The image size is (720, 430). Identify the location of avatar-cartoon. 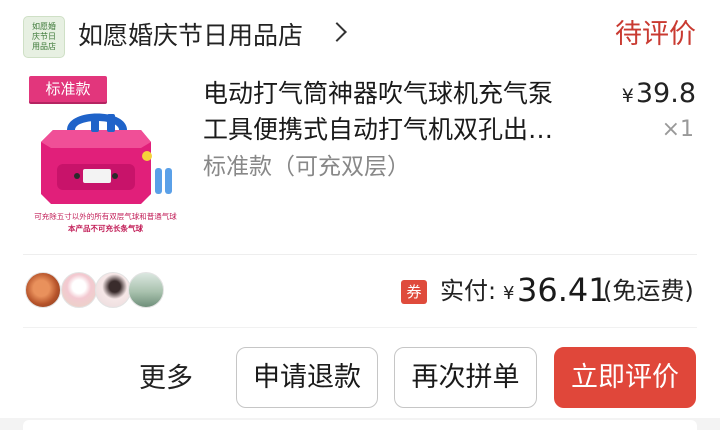
(79, 290).